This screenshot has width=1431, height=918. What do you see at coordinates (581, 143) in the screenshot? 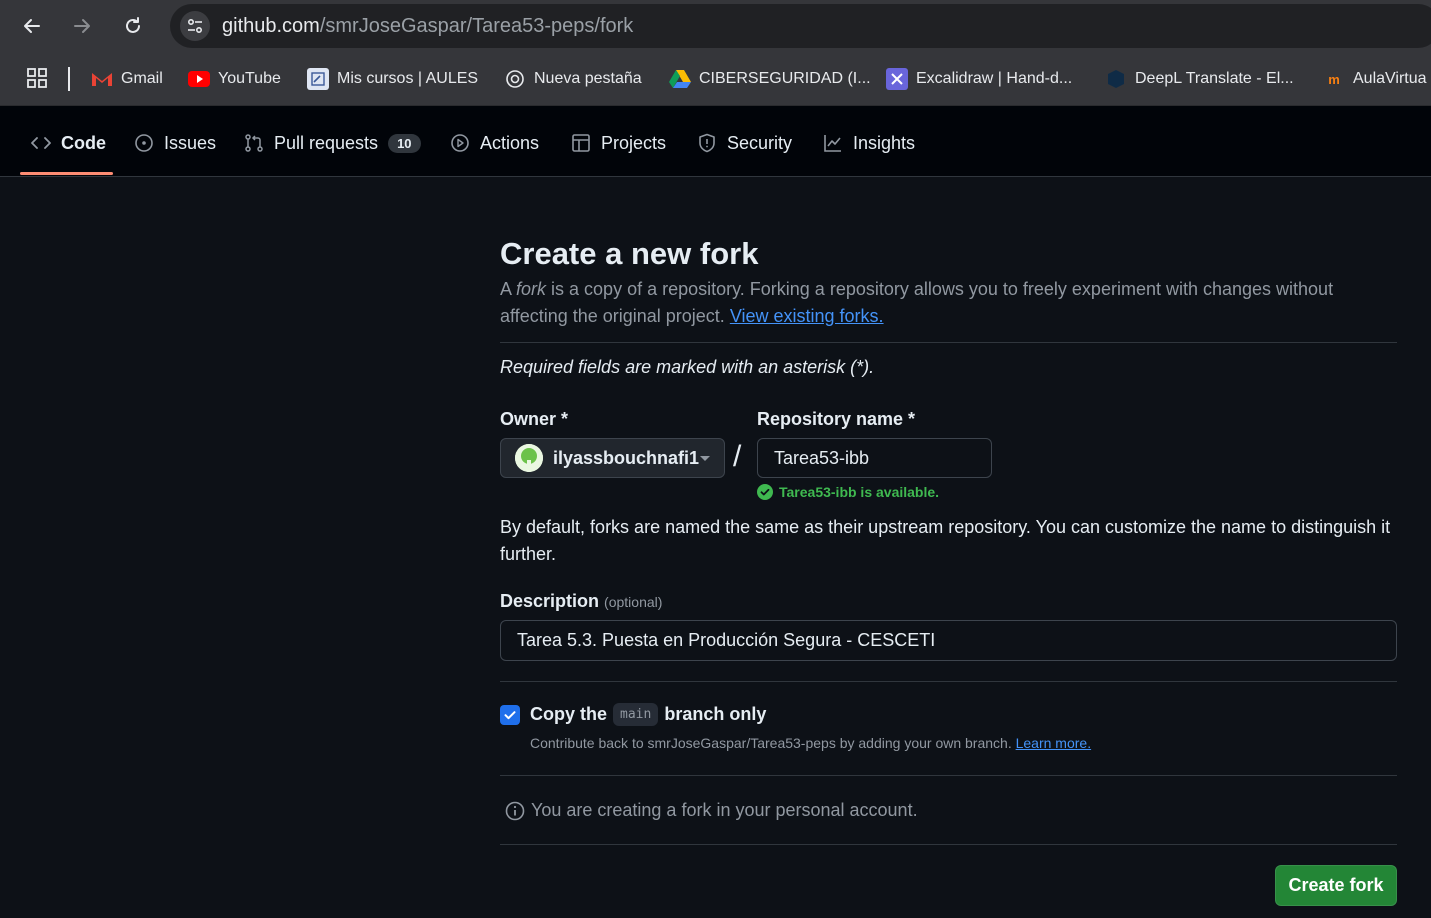
I see `table-icon` at bounding box center [581, 143].